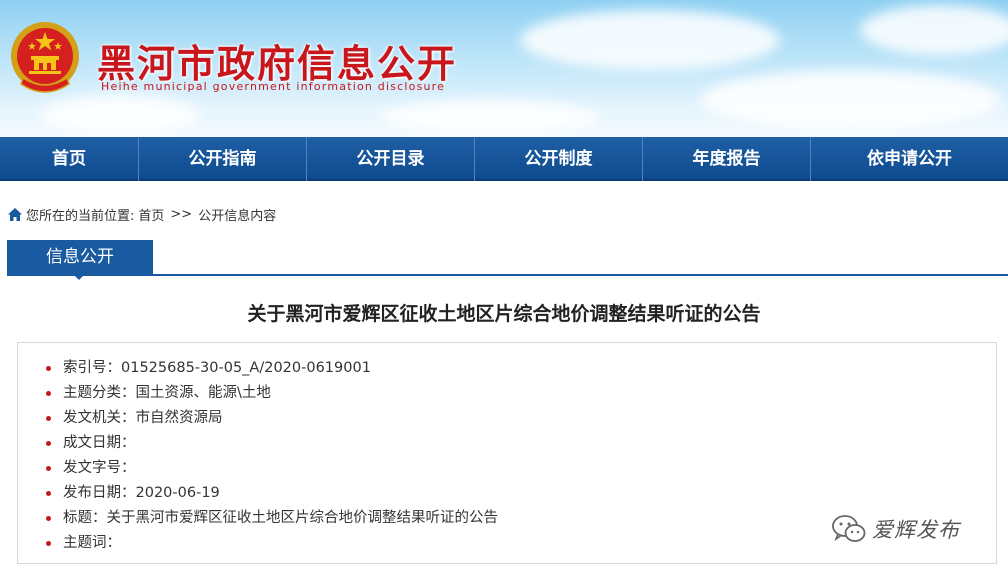  What do you see at coordinates (45, 57) in the screenshot?
I see `national-emblem-icon` at bounding box center [45, 57].